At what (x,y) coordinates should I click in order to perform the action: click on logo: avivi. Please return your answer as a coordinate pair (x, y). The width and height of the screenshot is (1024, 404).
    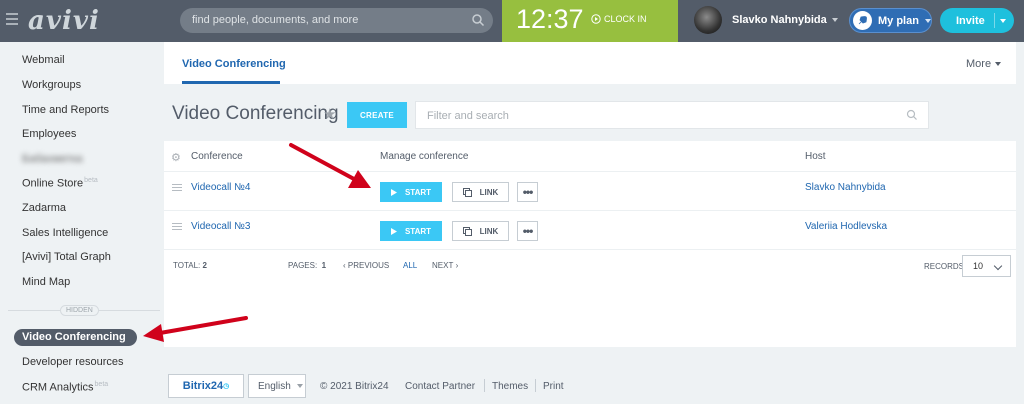
    Looking at the image, I should click on (64, 21).